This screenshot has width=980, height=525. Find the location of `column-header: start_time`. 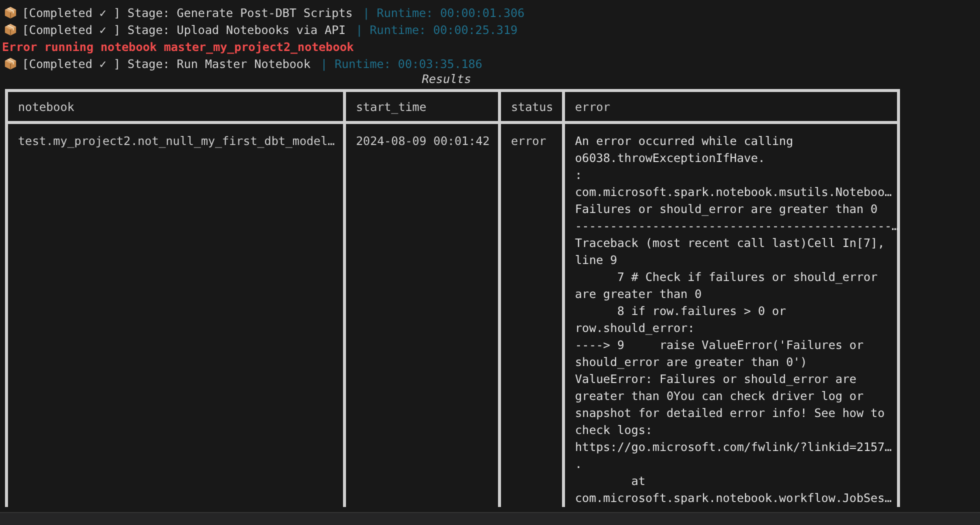

column-header: start_time is located at coordinates (422, 106).